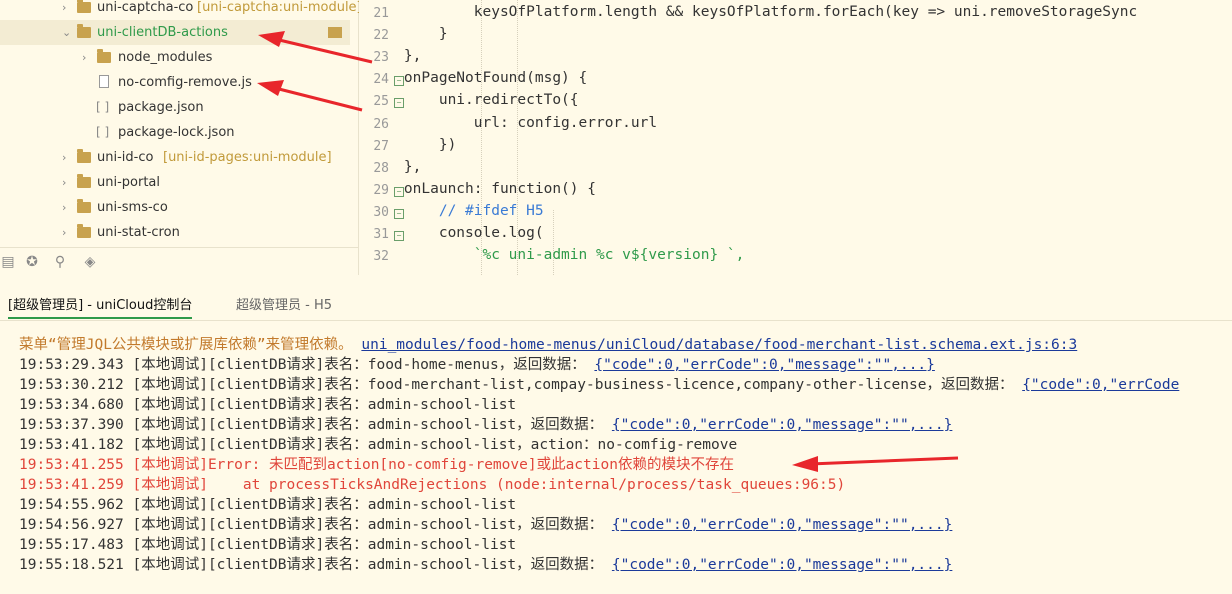 The width and height of the screenshot is (1232, 594). I want to click on arrow-to-error, so click(875, 464).